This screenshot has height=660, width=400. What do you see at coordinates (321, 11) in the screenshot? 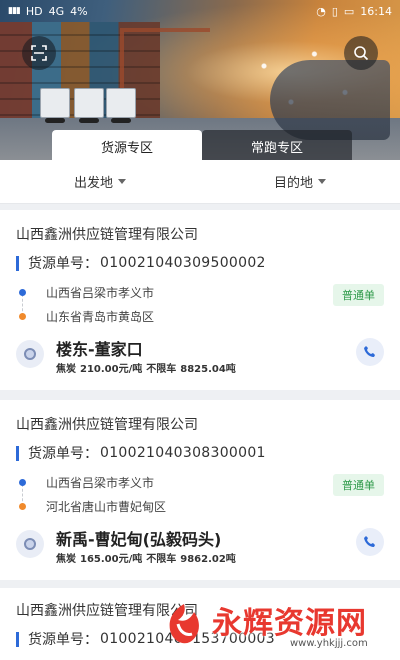
I see `wifi-icon: ◔` at bounding box center [321, 11].